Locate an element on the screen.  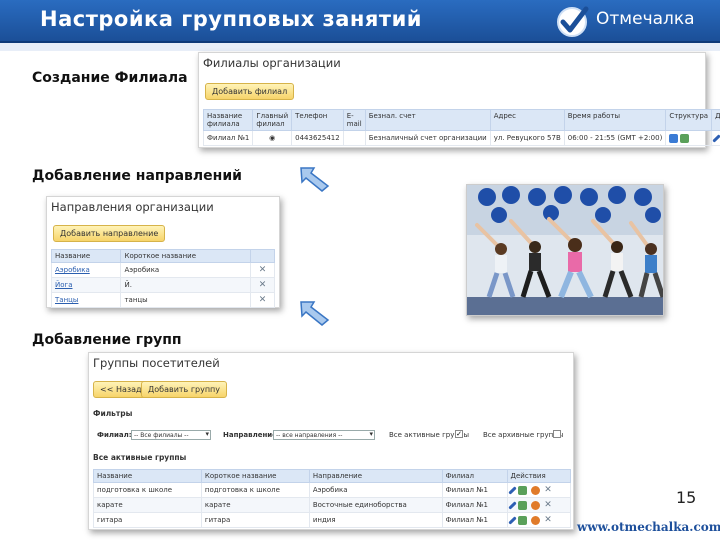
page-title: Настройка групповых занятий is located at coordinates (231, 19).